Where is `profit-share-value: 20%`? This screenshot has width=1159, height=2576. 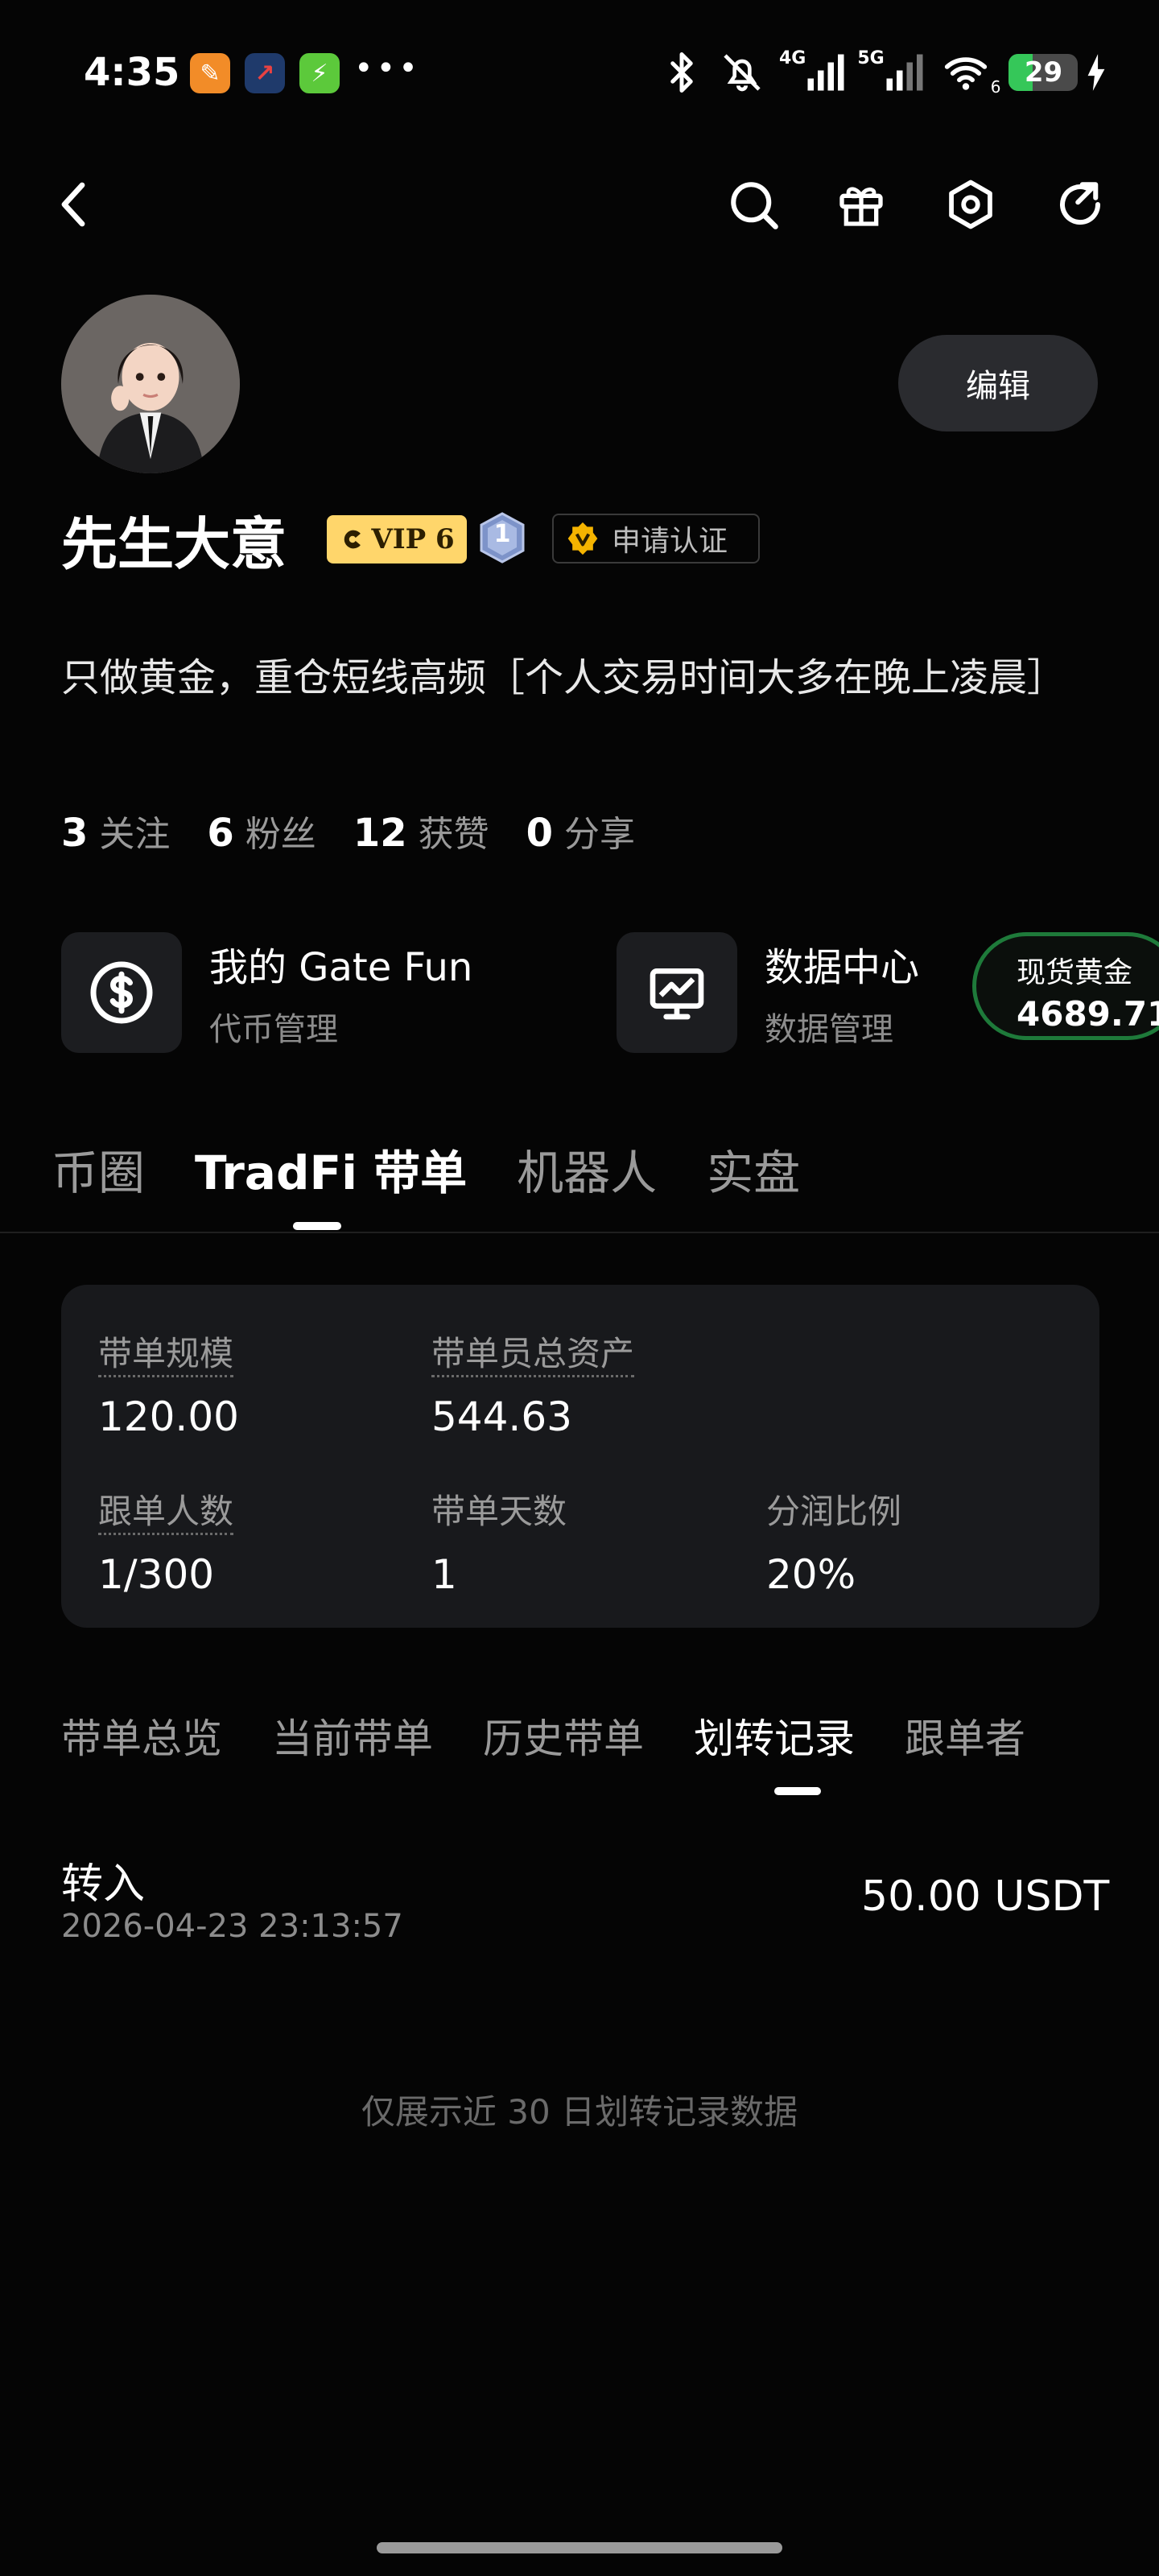 profit-share-value: 20% is located at coordinates (811, 1574).